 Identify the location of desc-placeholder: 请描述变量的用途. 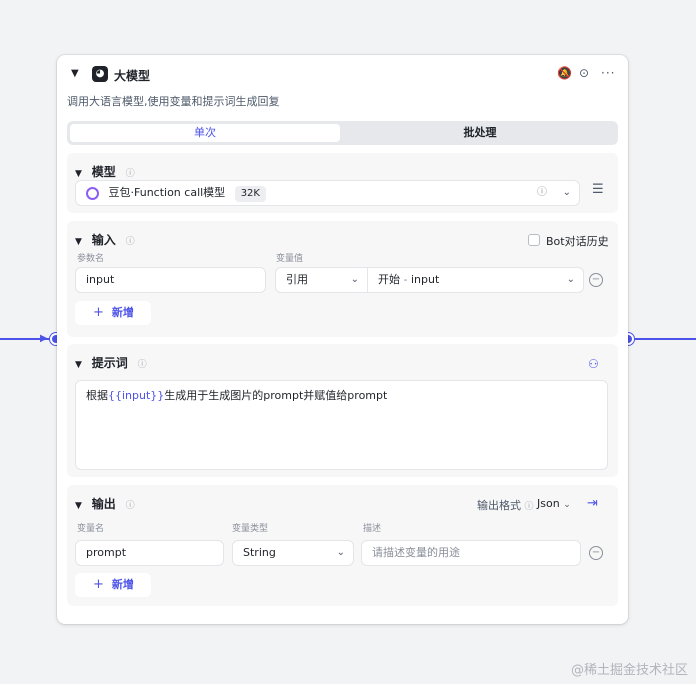
(416, 552).